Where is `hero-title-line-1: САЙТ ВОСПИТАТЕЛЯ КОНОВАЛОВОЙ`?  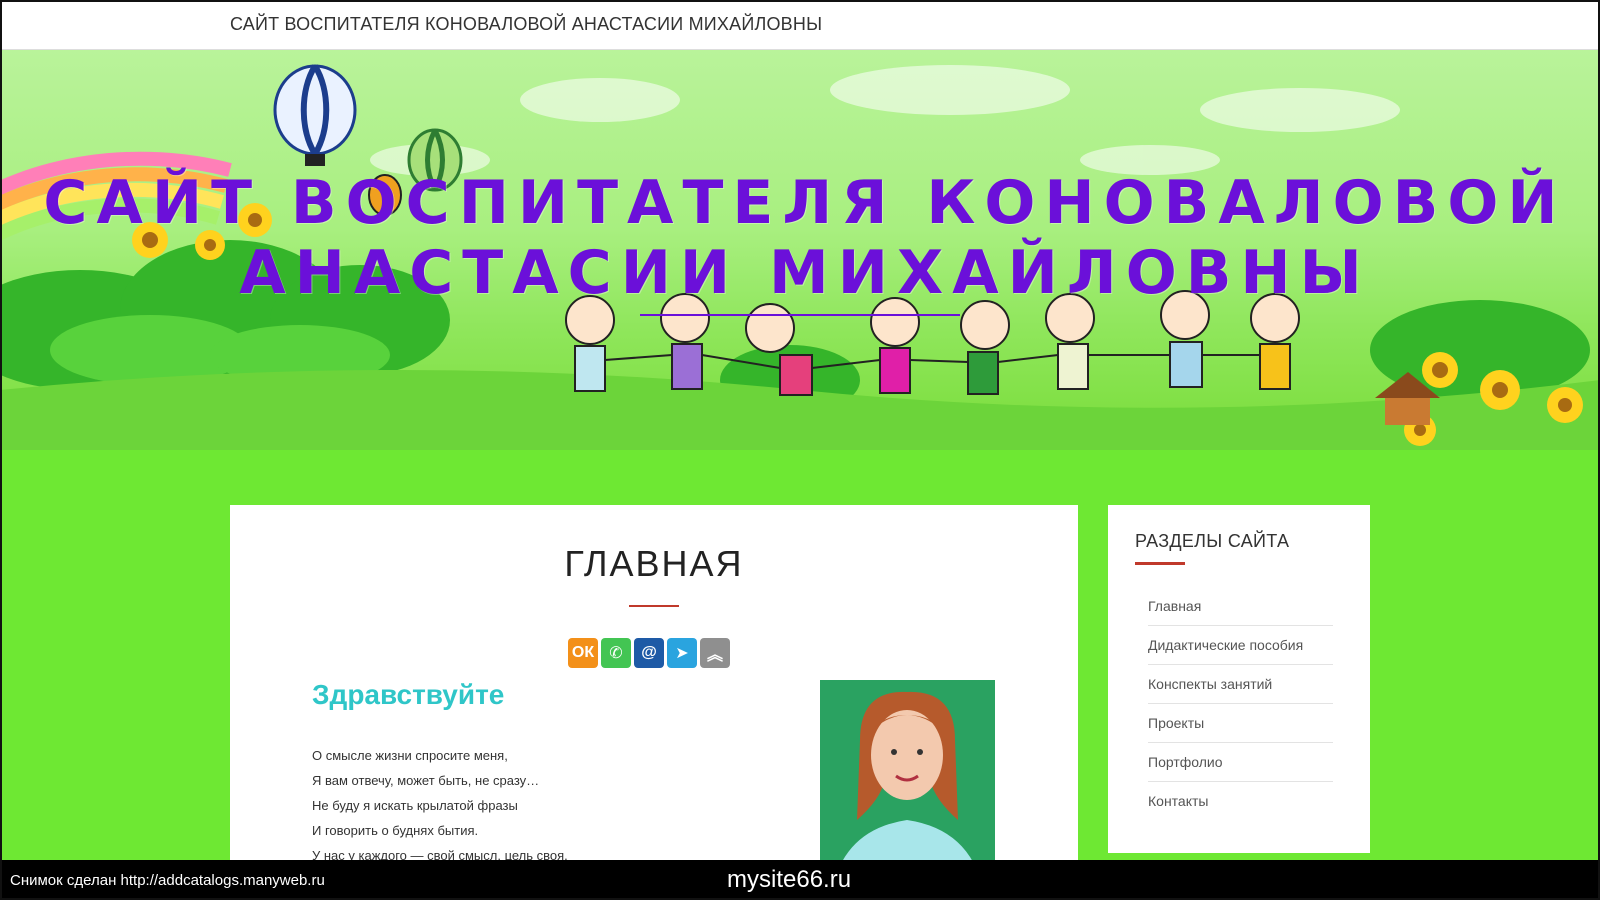 hero-title-line-1: САЙТ ВОСПИТАТЕЛЯ КОНОВАЛОВОЙ is located at coordinates (805, 203).